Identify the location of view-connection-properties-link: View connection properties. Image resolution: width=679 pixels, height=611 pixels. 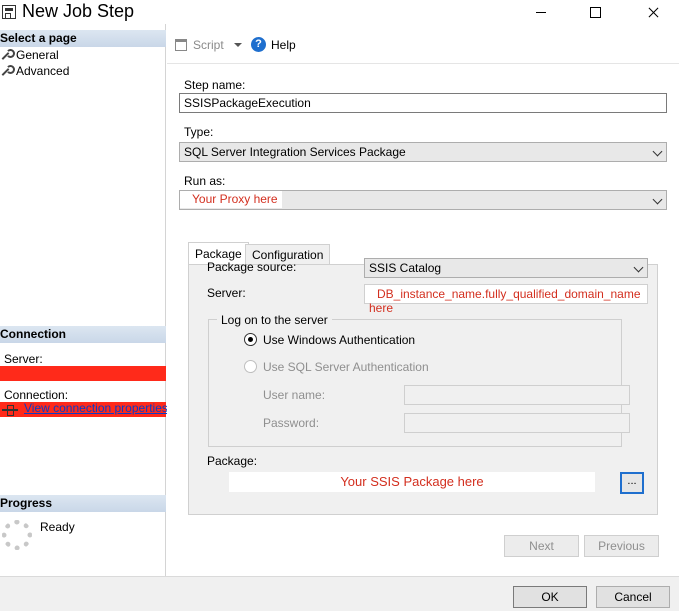
(96, 408).